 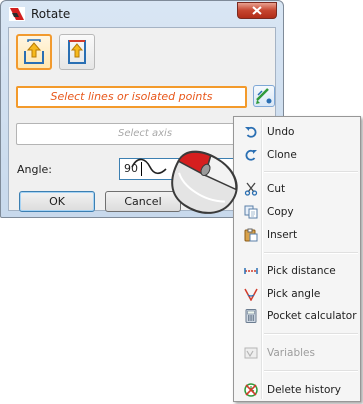 I want to click on ok-button-label: OK, so click(x=57, y=201).